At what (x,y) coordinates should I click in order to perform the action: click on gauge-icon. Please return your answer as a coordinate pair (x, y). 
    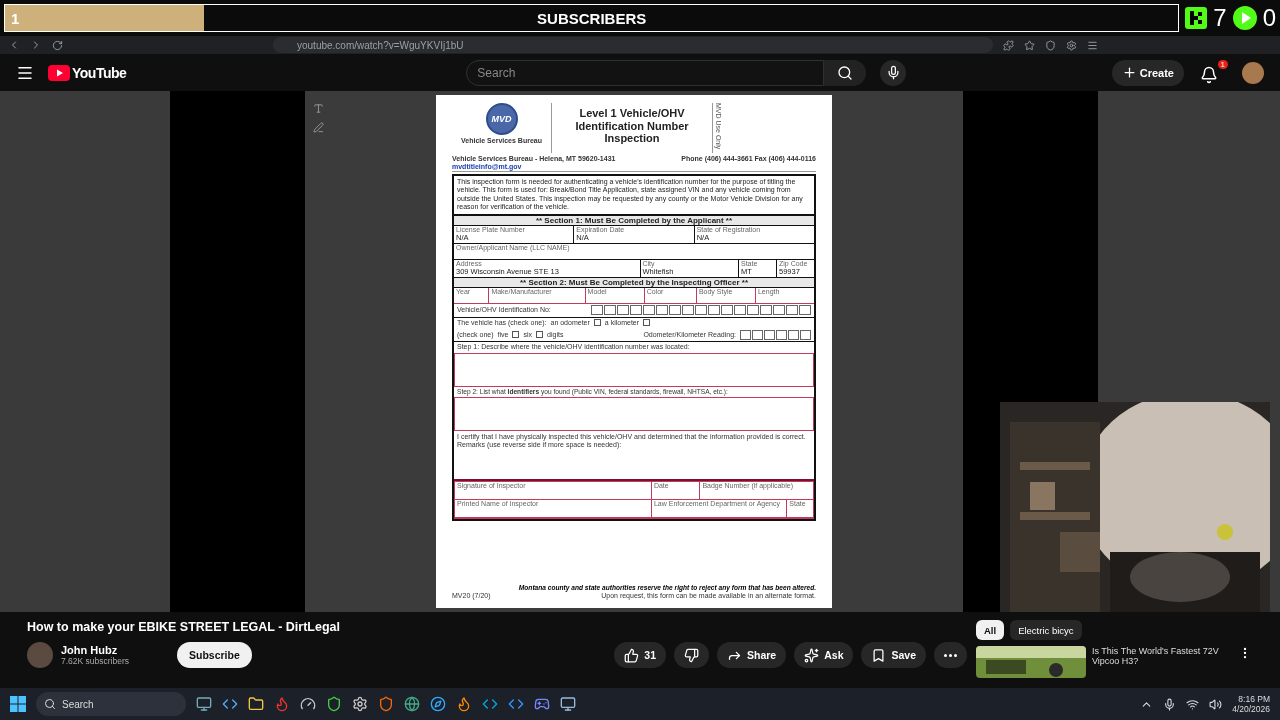
    Looking at the image, I should click on (308, 704).